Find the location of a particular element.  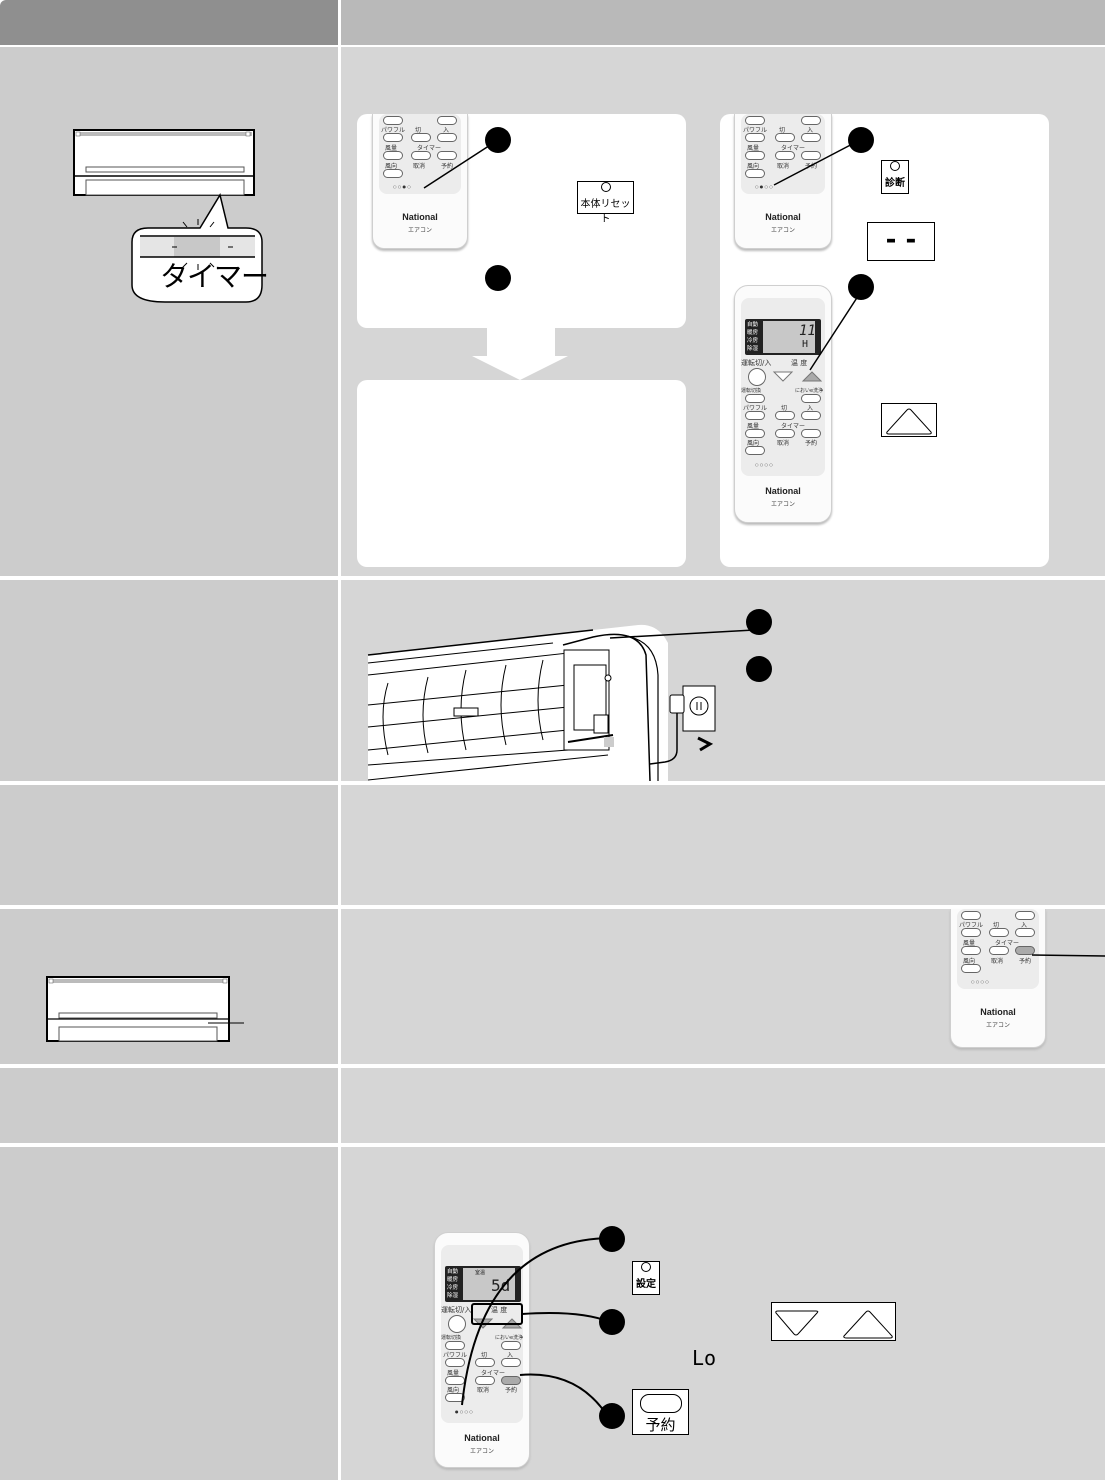

temp-down-up-buttons-icon is located at coordinates (833, 1321).